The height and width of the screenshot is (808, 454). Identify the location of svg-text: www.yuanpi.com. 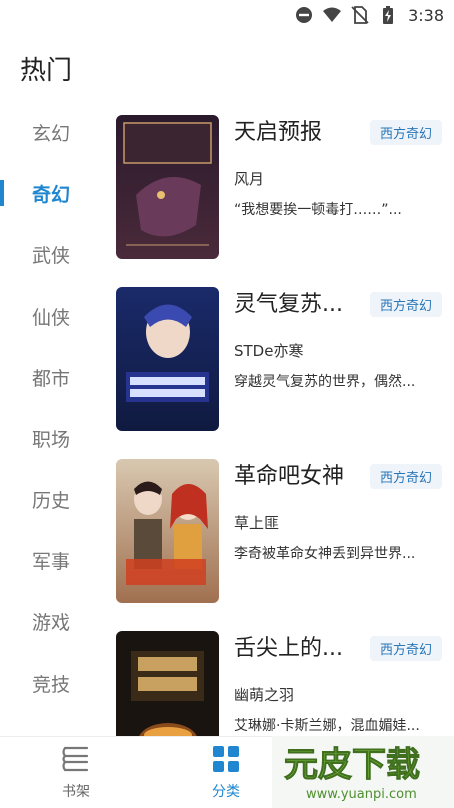
(361, 794).